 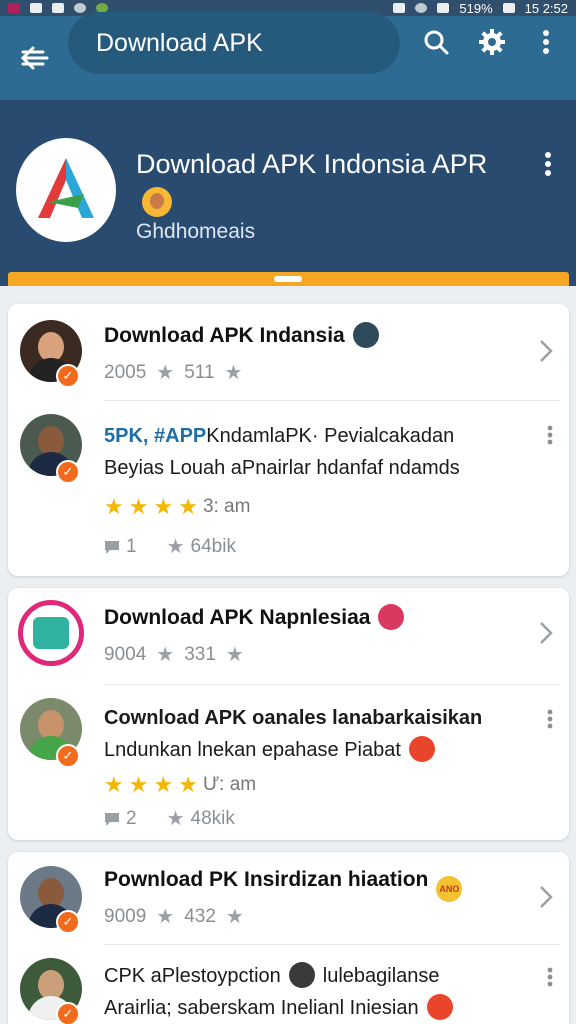 I want to click on favorite-count: 48kik, so click(x=212, y=818).